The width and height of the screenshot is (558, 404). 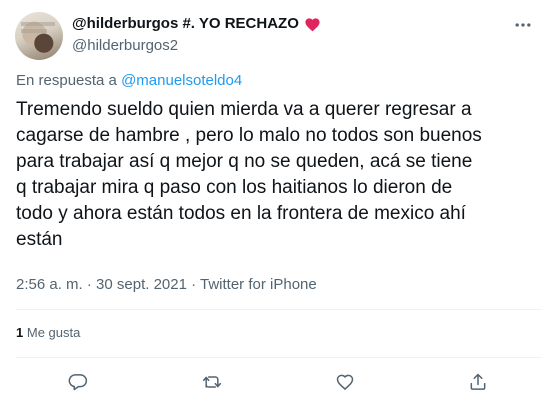 What do you see at coordinates (181, 80) in the screenshot?
I see `reply-to-link: @manuelsoteldo4` at bounding box center [181, 80].